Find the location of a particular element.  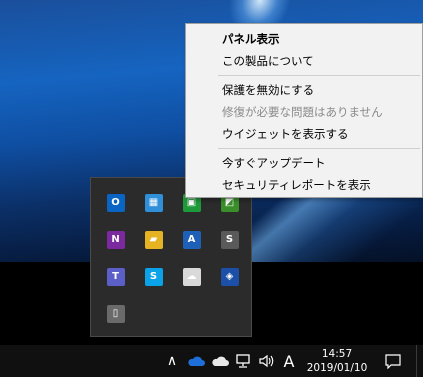

tray-icon-slot: ▰ is located at coordinates (153, 239).